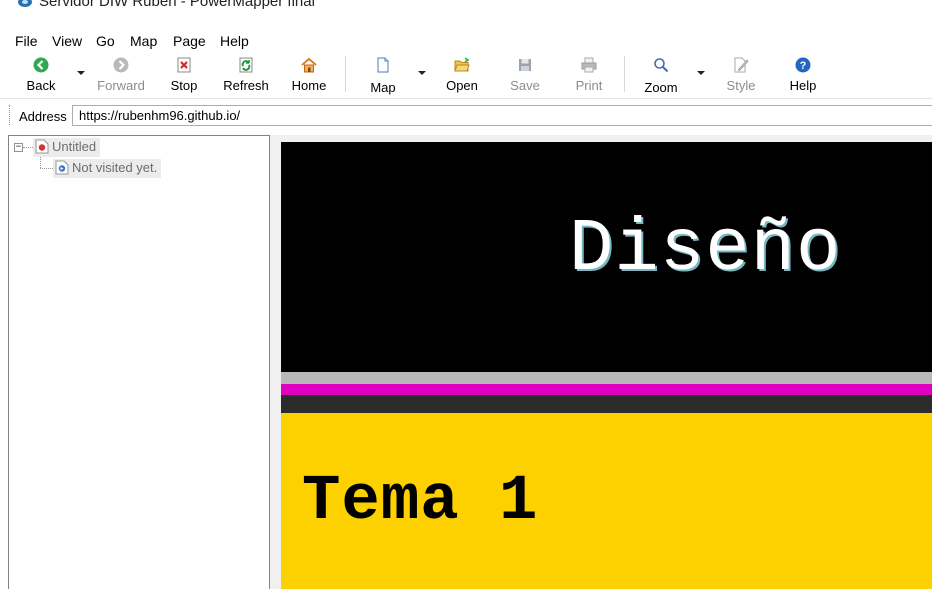  I want to click on refresh-label: Refresh, so click(246, 85).